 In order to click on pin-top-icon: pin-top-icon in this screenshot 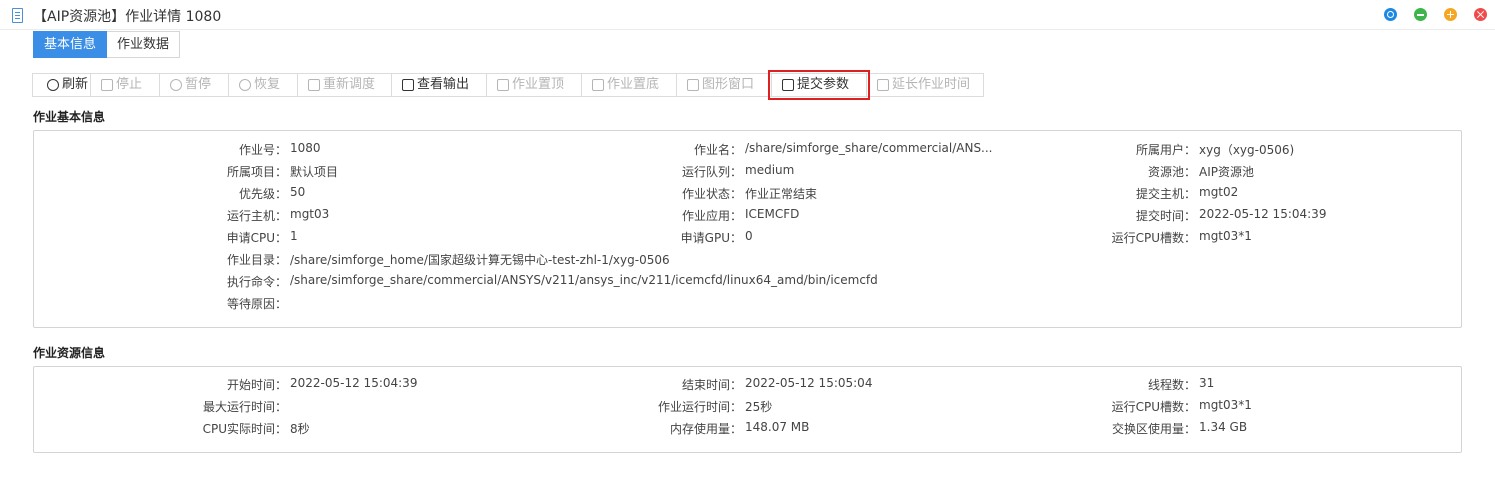, I will do `click(503, 85)`.